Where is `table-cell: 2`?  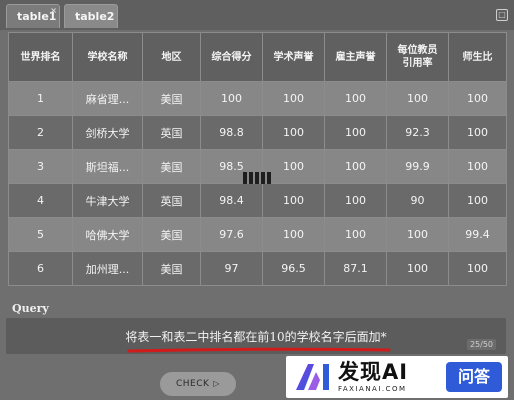
table-cell: 2 is located at coordinates (40, 132).